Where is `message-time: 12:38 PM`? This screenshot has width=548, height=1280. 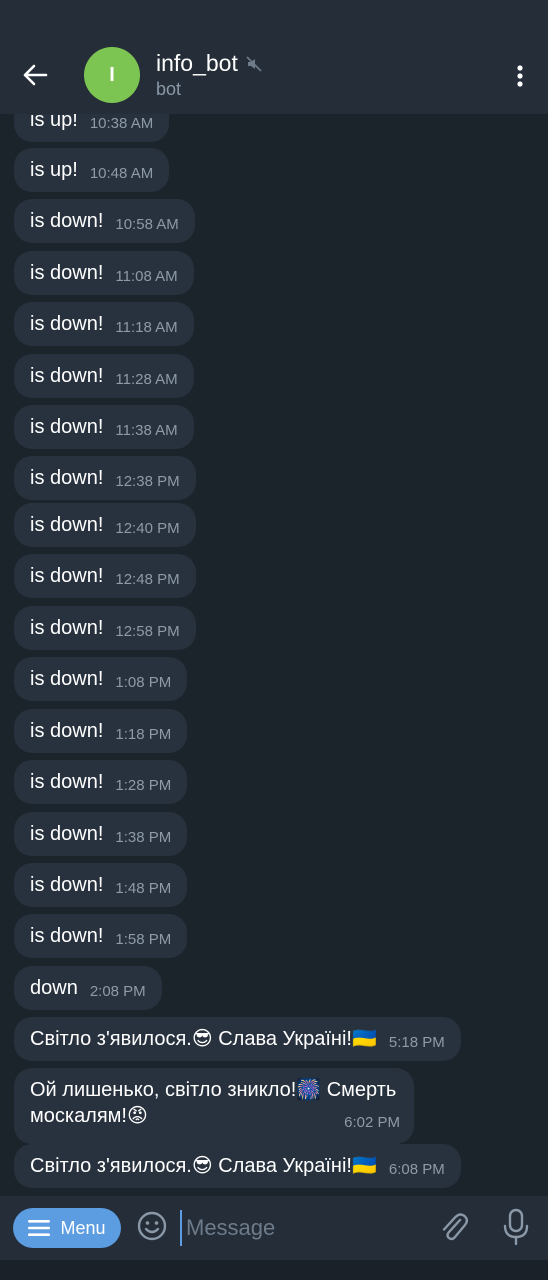
message-time: 12:38 PM is located at coordinates (147, 481).